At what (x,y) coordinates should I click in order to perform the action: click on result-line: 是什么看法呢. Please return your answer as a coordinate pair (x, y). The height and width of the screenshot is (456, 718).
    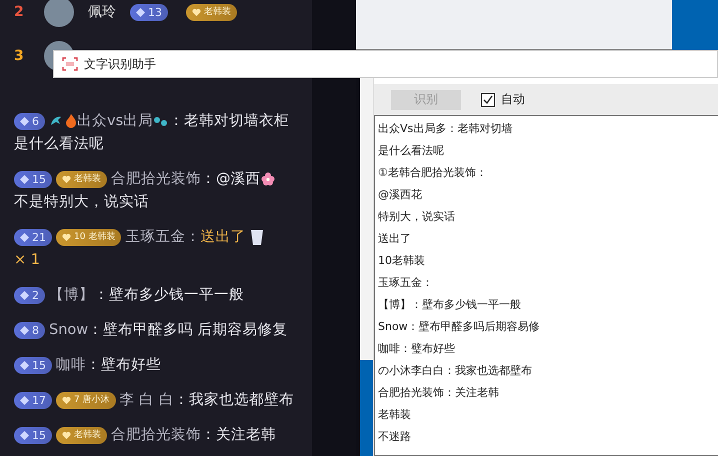
    Looking at the image, I should click on (411, 151).